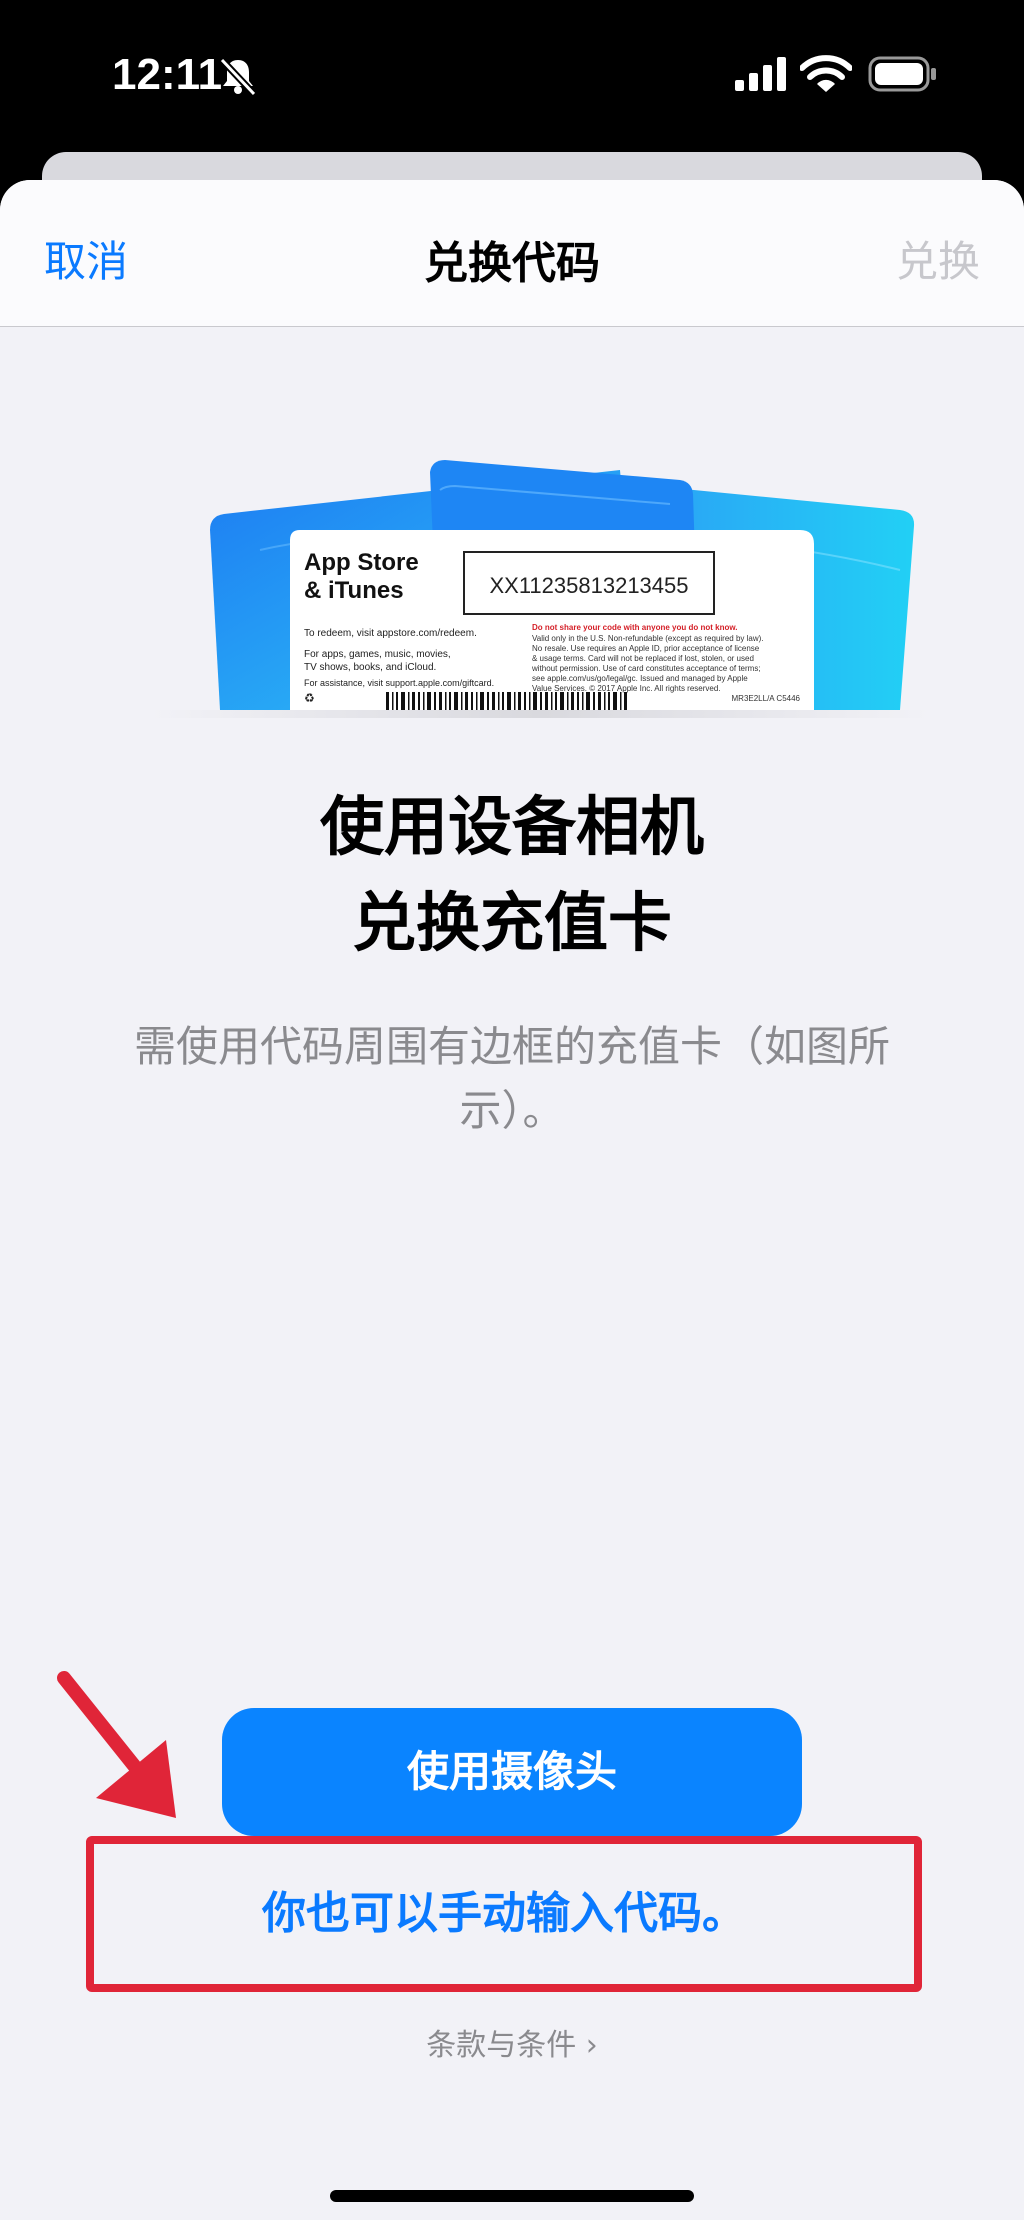  I want to click on card-brand-line2: & iTunes, so click(354, 590).